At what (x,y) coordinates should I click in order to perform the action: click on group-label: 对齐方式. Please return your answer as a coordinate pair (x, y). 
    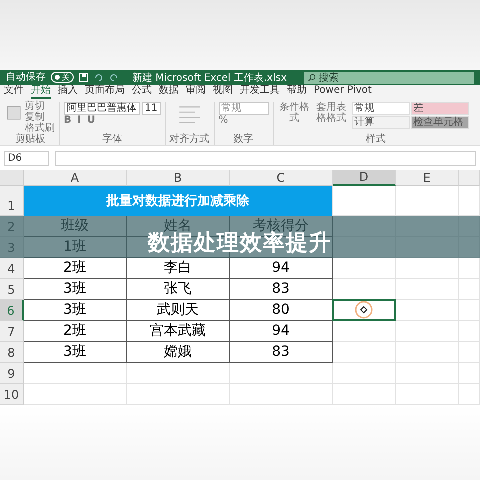
    Looking at the image, I should click on (190, 139).